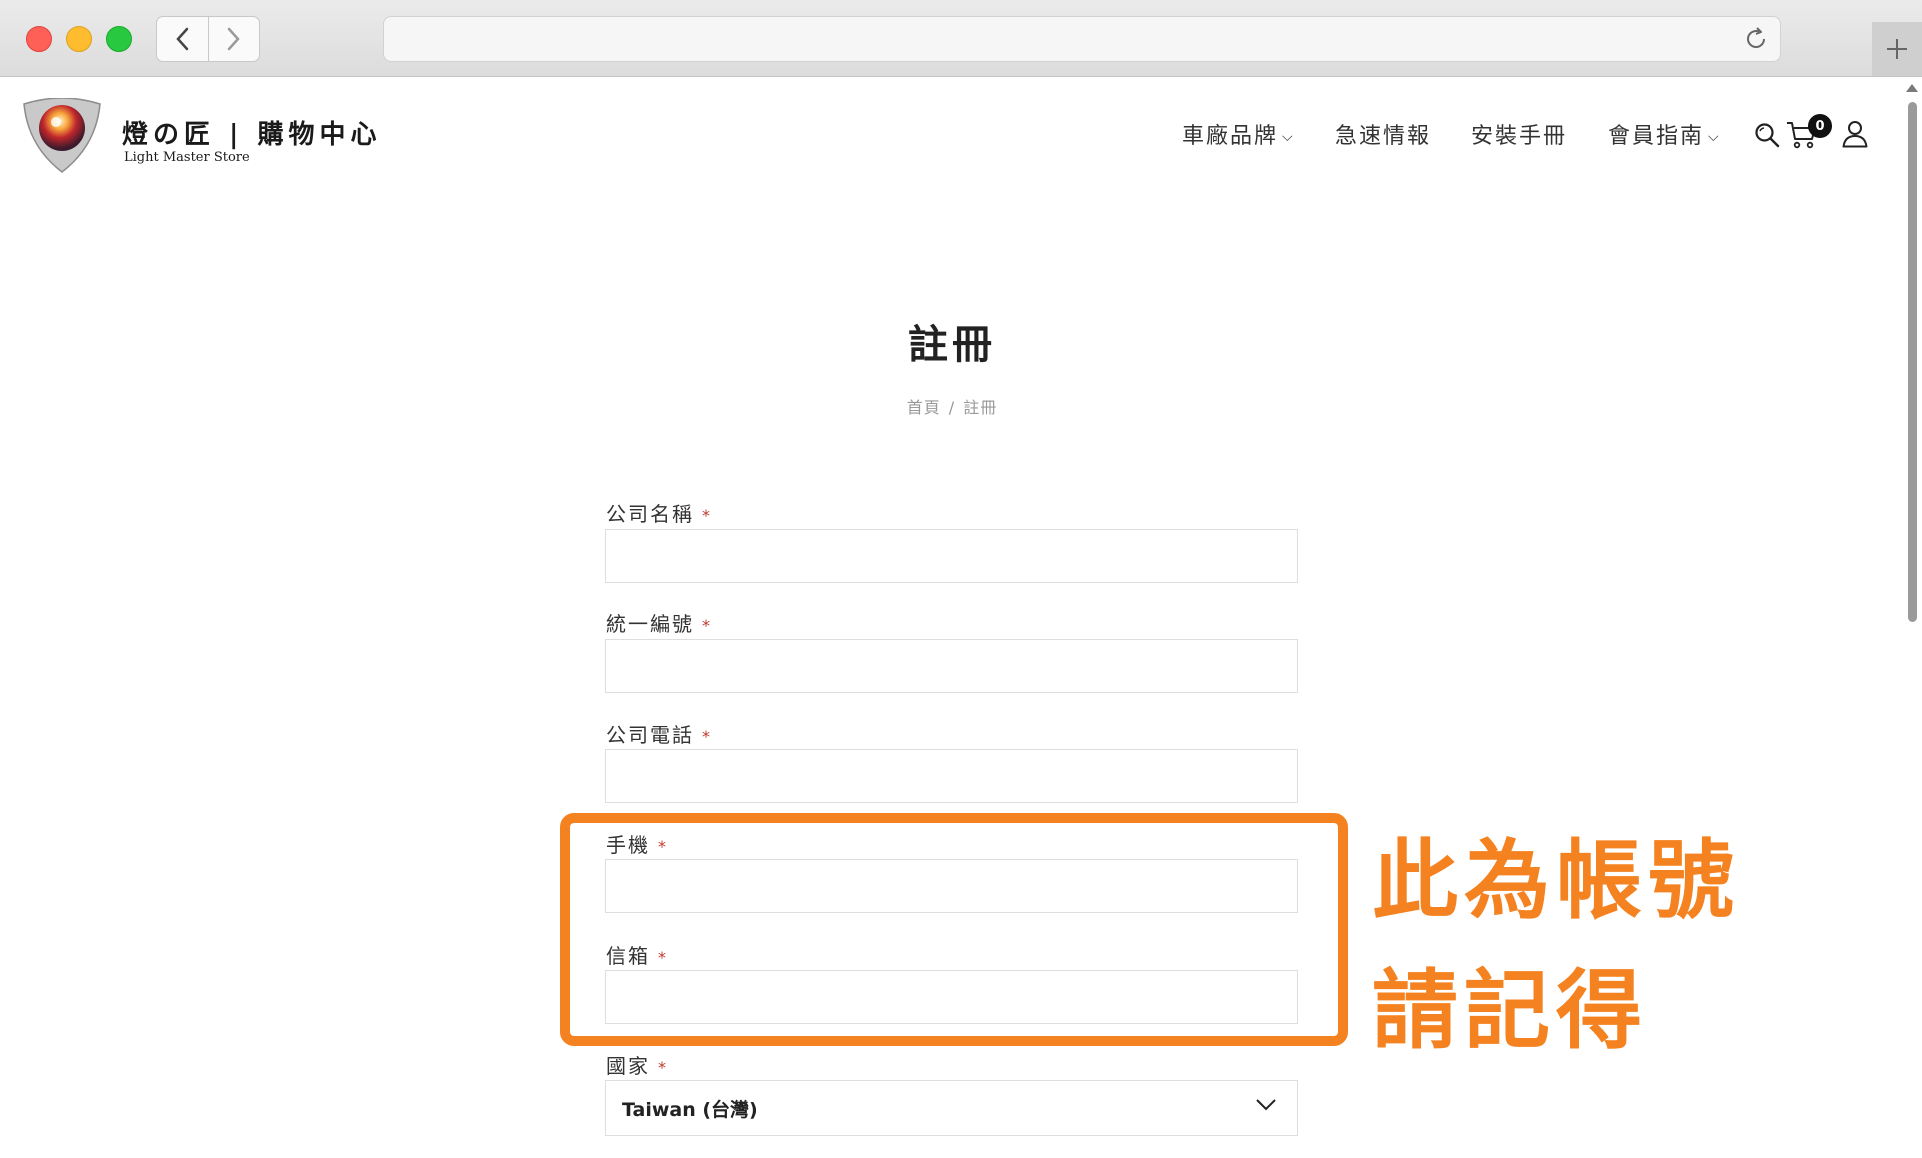  I want to click on tax-id-label: 統一編號 *, so click(659, 622).